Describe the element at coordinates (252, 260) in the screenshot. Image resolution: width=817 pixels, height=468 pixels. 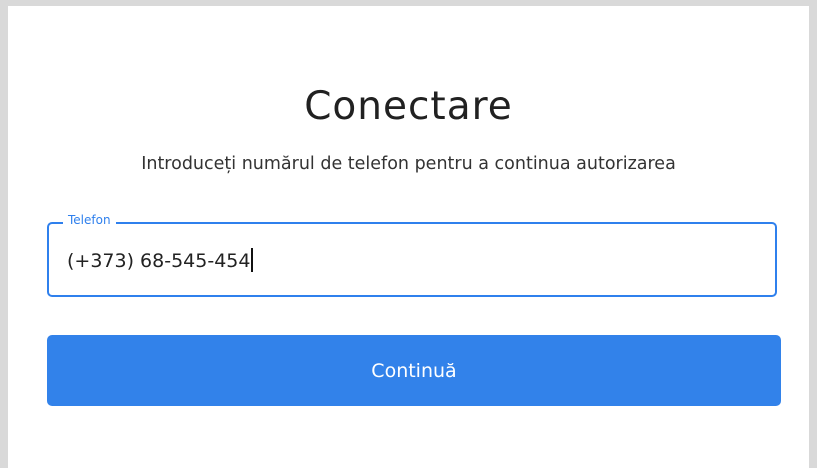
I see `text-caret` at that location.